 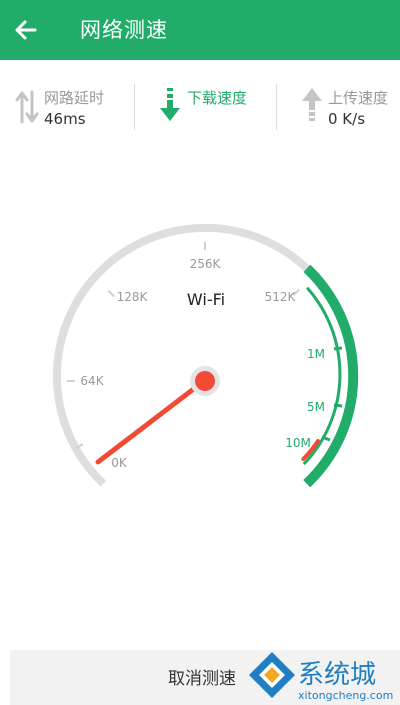 What do you see at coordinates (26, 30) in the screenshot?
I see `arrow-left-icon` at bounding box center [26, 30].